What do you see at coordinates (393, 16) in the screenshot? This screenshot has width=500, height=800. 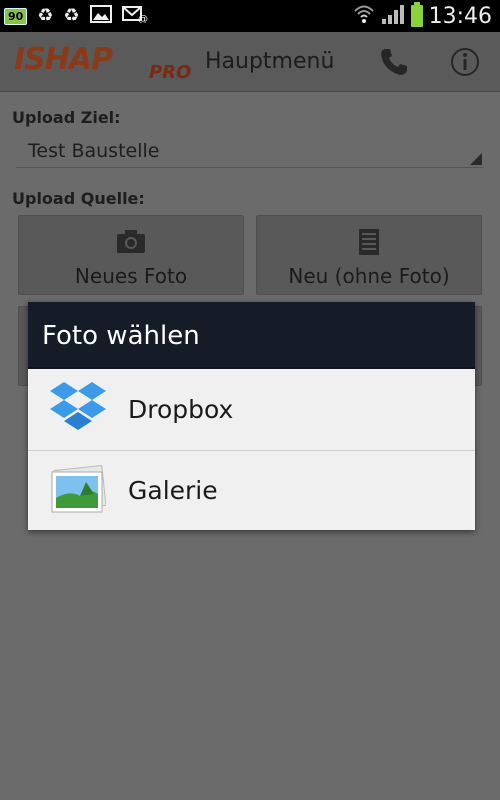 I see `signal-icon` at bounding box center [393, 16].